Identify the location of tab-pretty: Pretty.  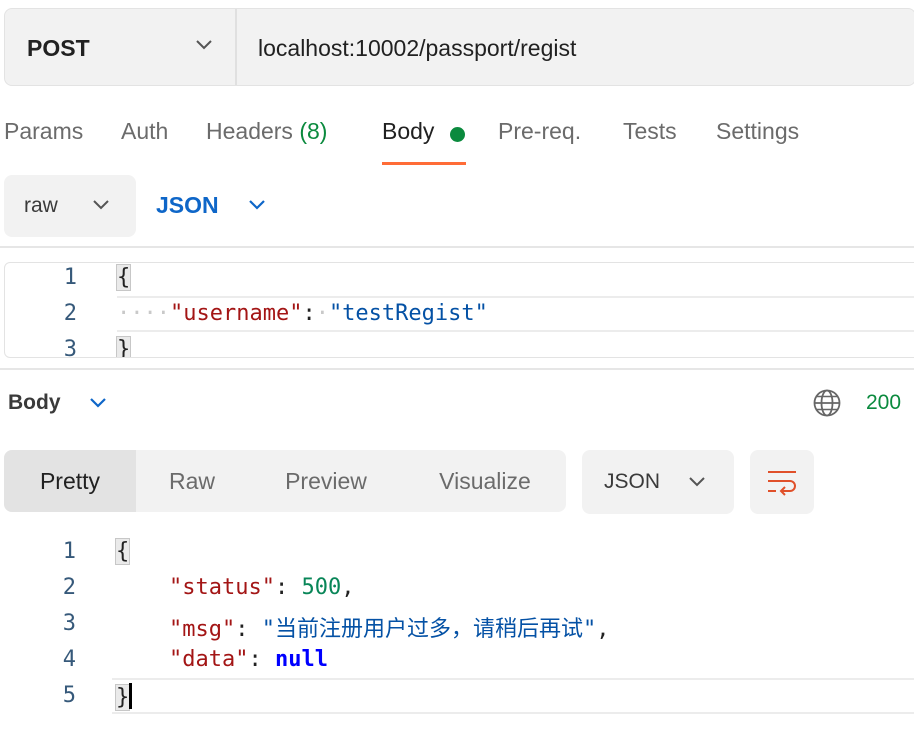
(70, 481).